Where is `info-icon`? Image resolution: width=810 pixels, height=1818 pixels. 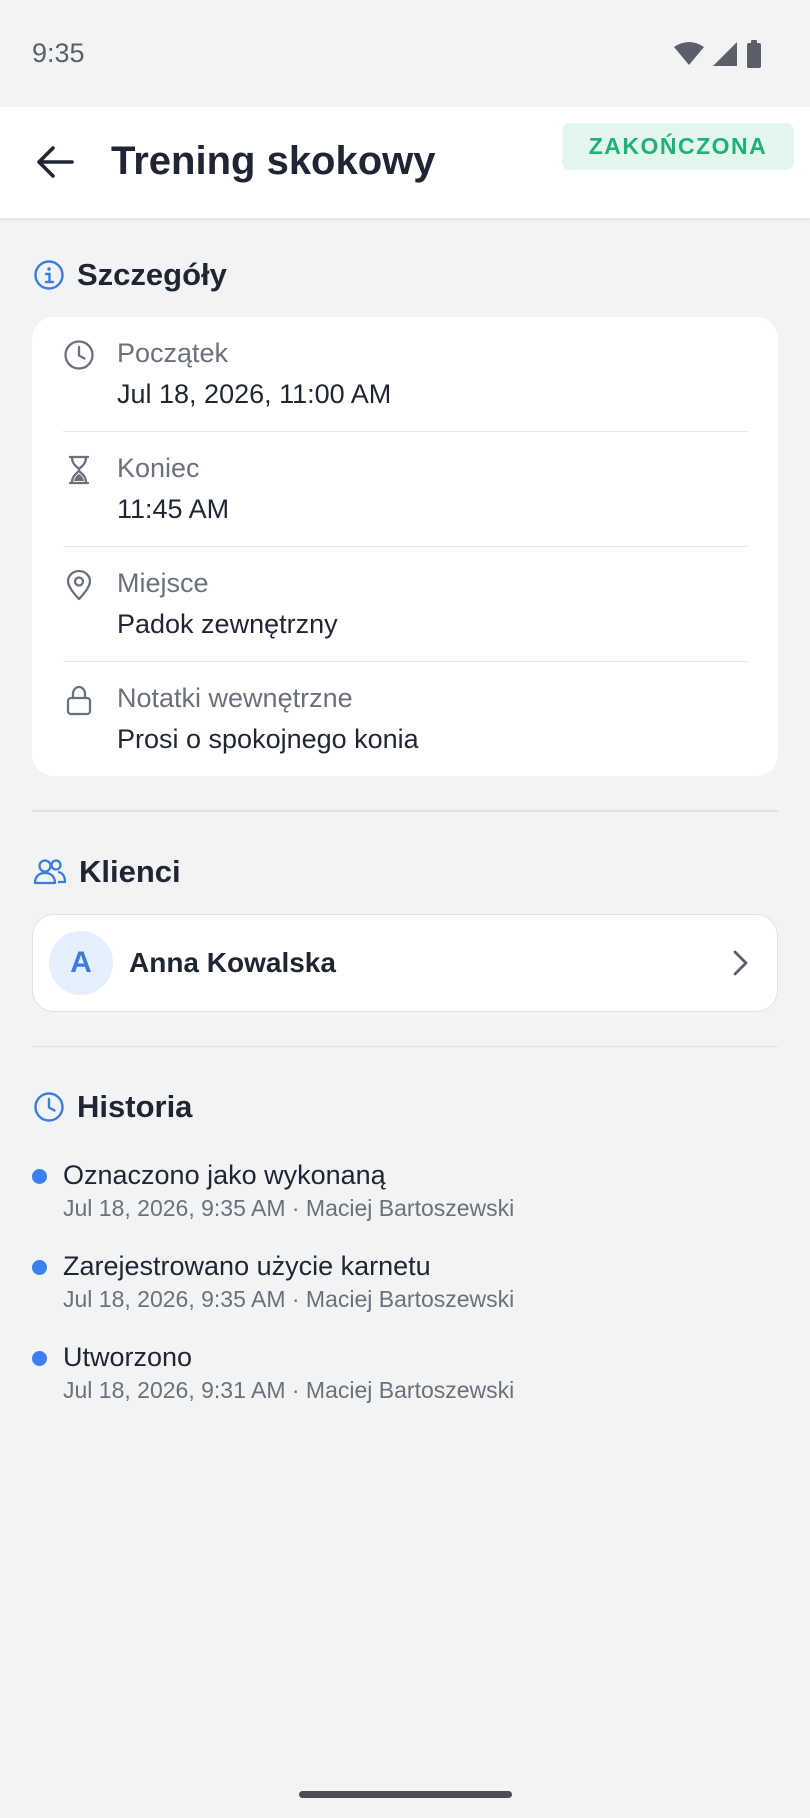 info-icon is located at coordinates (49, 275).